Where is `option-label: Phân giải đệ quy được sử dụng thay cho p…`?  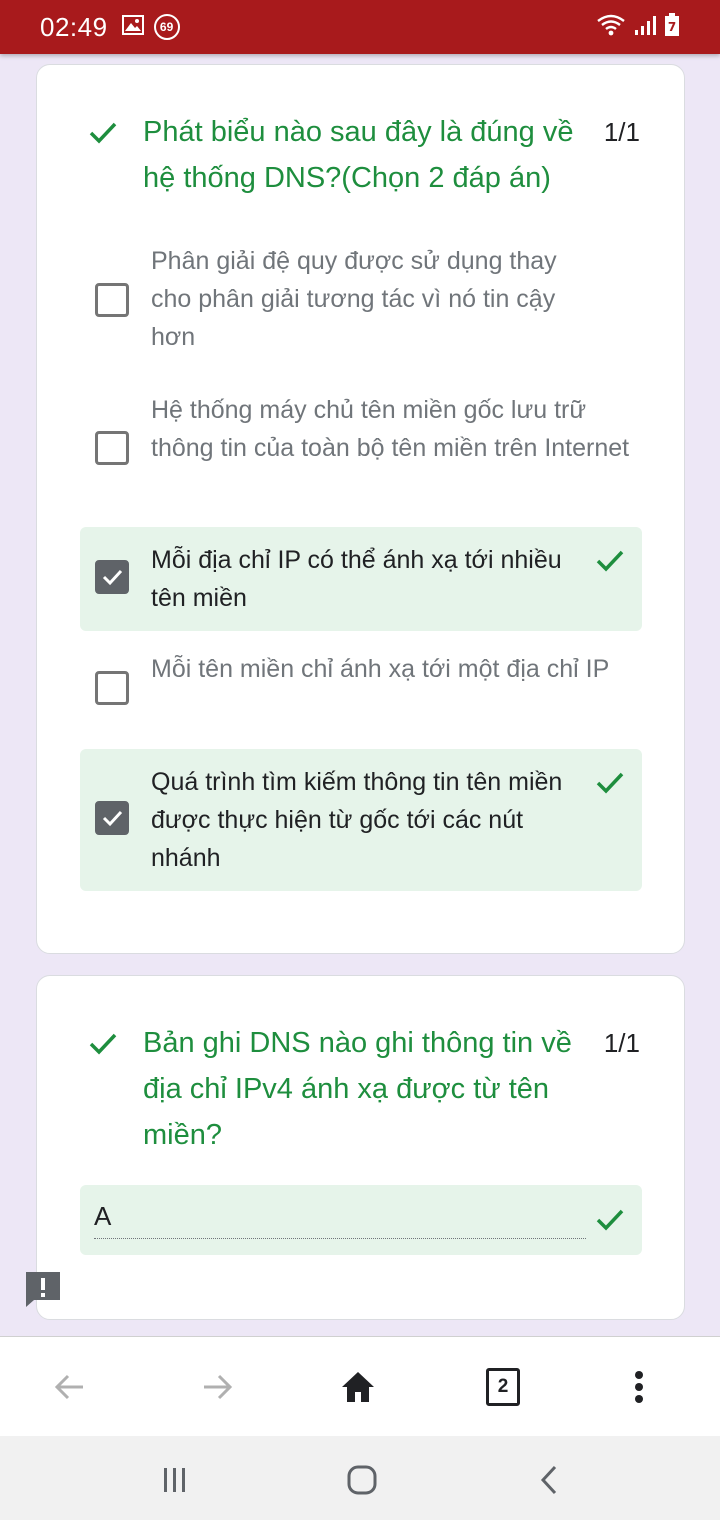
option-label: Phân giải đệ quy được sử dụng thay cho p… is located at coordinates (354, 299).